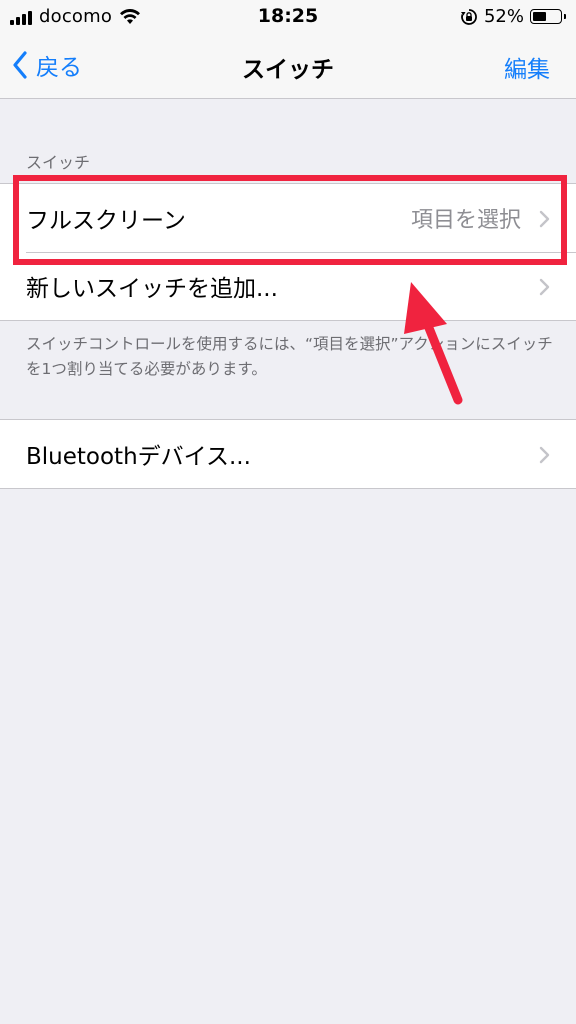  I want to click on edit-button: 編集, so click(527, 67).